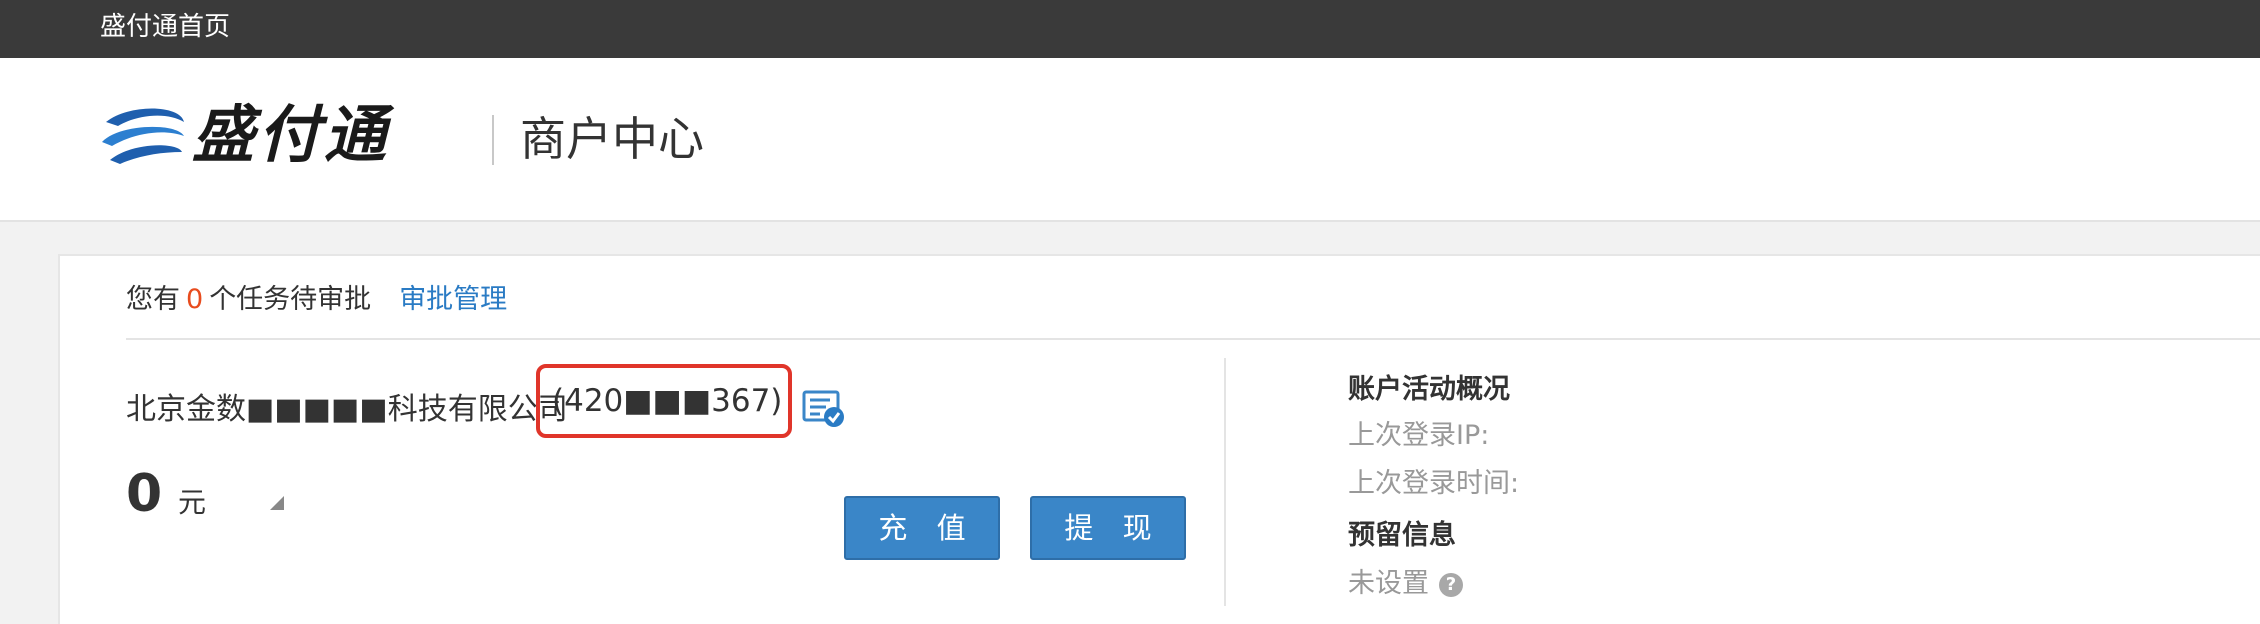  Describe the element at coordinates (1108, 528) in the screenshot. I see `withdraw-button: 提 现` at that location.